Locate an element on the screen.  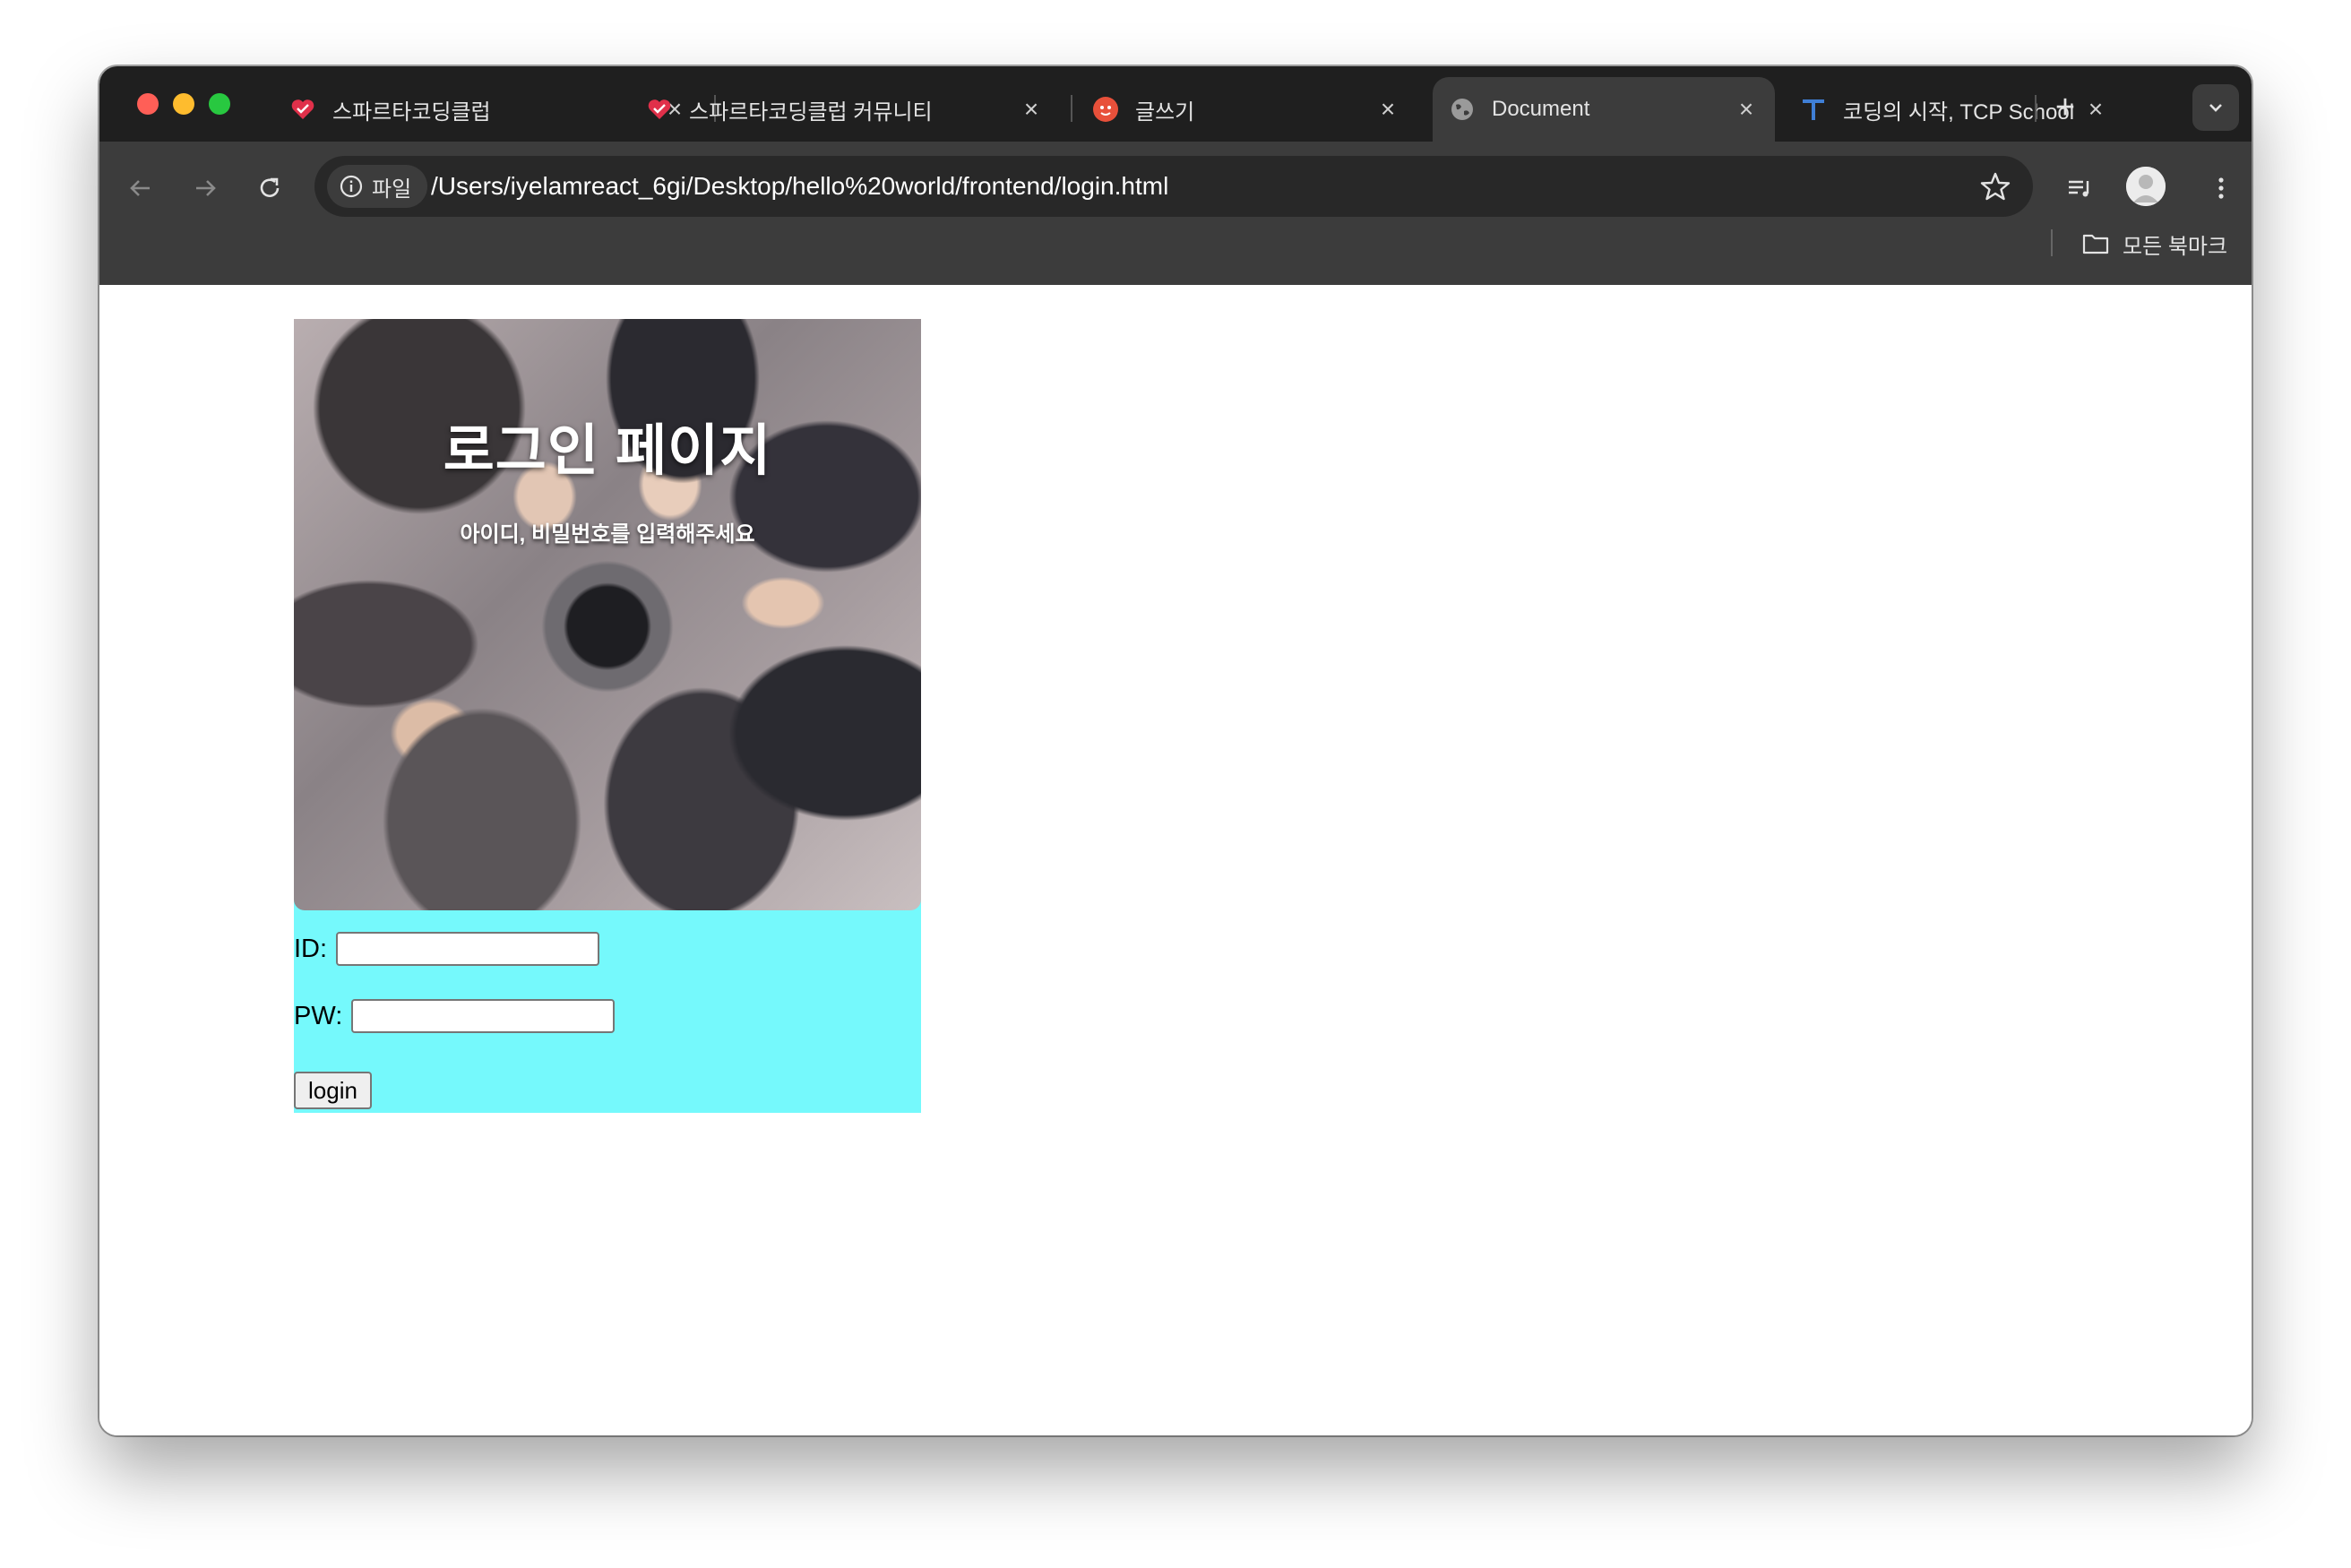
reading-list-button is located at coordinates (2079, 188).